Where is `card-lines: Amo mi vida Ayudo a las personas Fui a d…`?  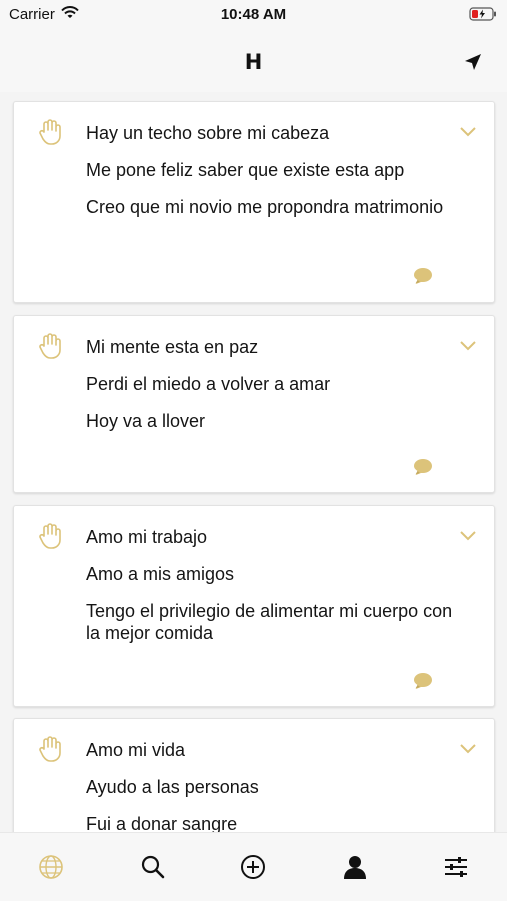
card-lines: Amo mi vida Ayudo a las personas Fui a d… is located at coordinates (270, 785).